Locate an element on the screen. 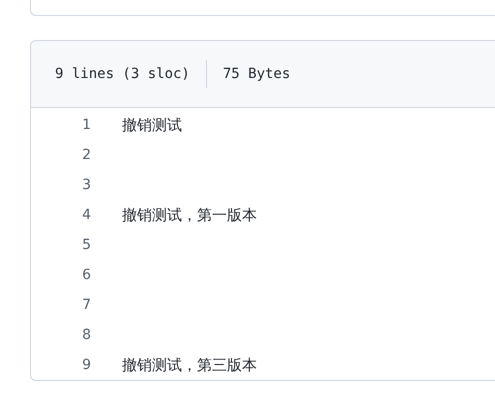 The width and height of the screenshot is (495, 409). line-number: 7 is located at coordinates (86, 305).